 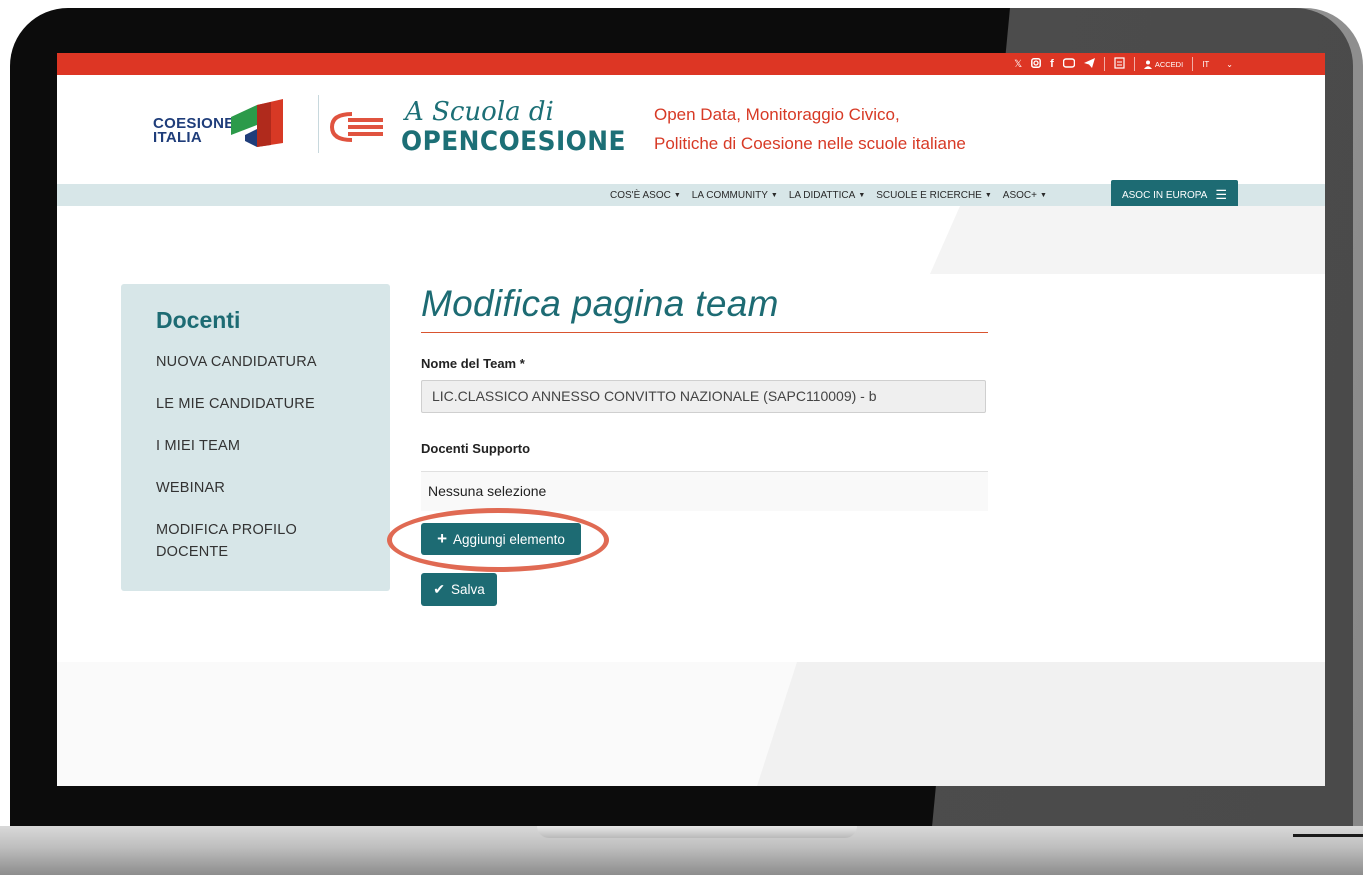 I want to click on youtube-icon, so click(x=1069, y=64).